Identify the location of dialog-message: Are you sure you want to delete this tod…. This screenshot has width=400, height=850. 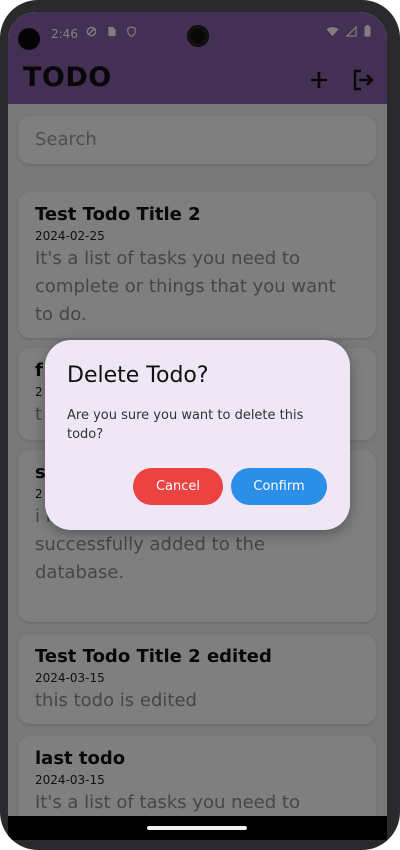
(185, 425).